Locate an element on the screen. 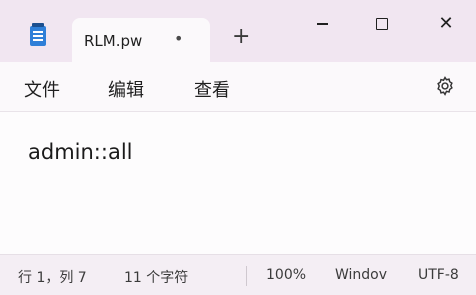 The image size is (476, 295). status-divider is located at coordinates (246, 276).